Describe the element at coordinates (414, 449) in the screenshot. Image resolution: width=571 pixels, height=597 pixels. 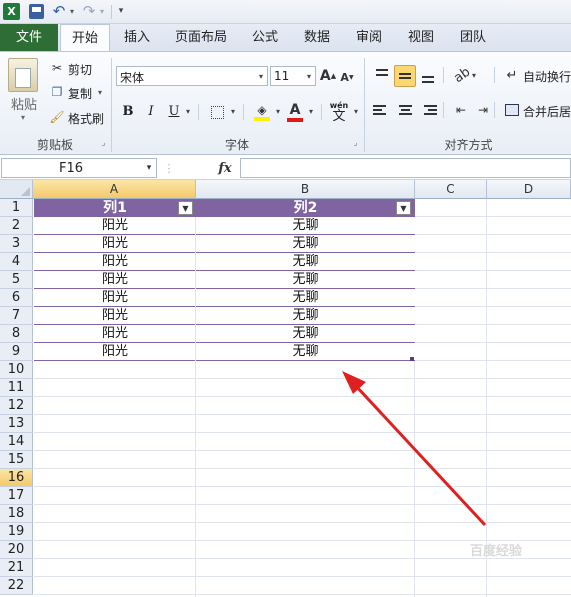
I see `annotation-arrow` at that location.